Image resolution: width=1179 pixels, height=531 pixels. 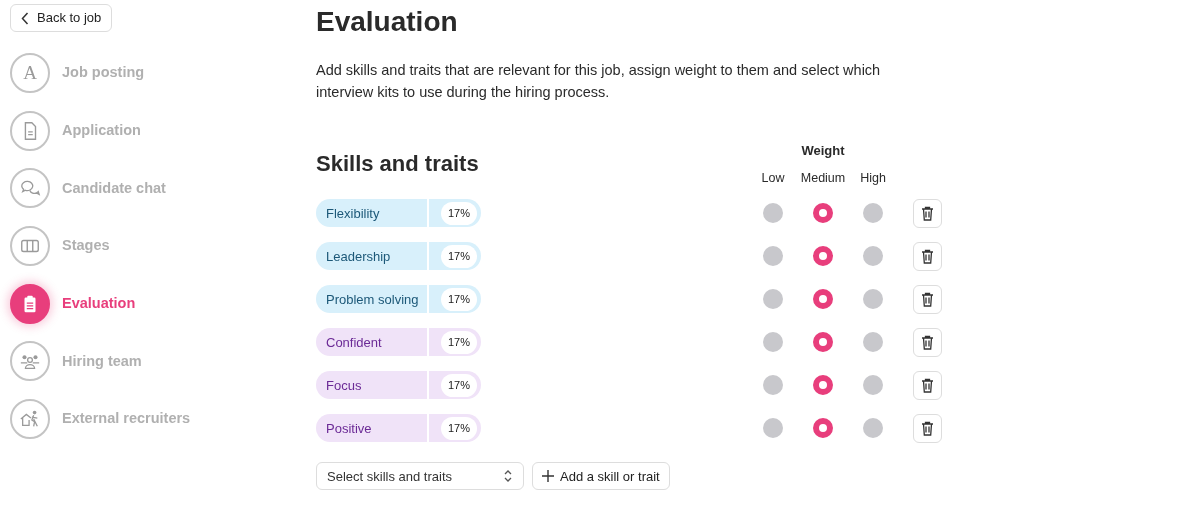 What do you see at coordinates (397, 164) in the screenshot?
I see `section-heading: Skills and traits` at bounding box center [397, 164].